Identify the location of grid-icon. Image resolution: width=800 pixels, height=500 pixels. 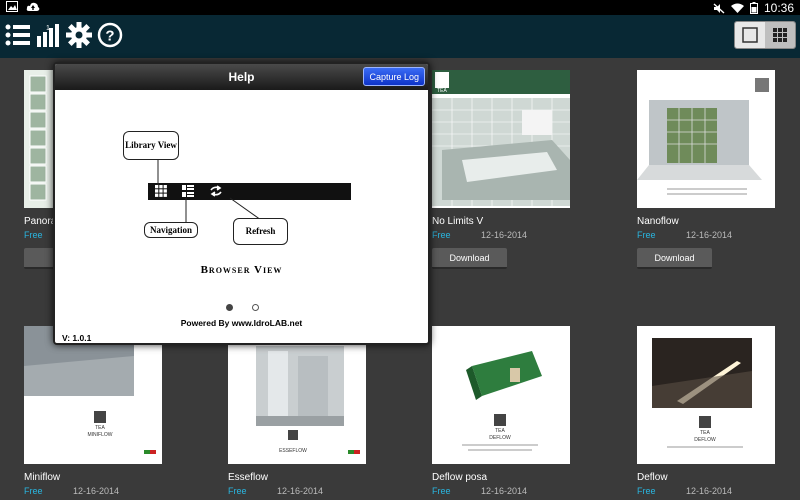
(780, 35).